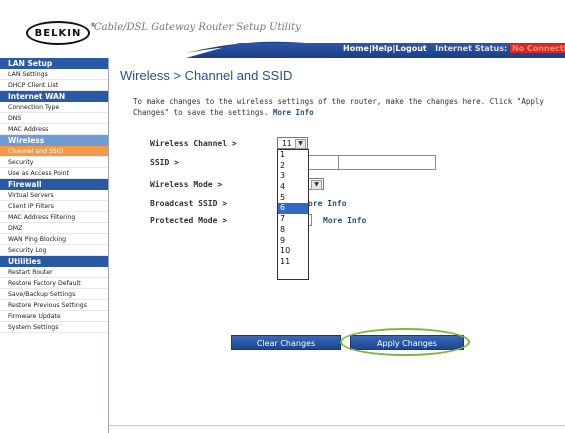 This screenshot has height=433, width=565. Describe the element at coordinates (405, 342) in the screenshot. I see `apply-highlight-ring` at that location.